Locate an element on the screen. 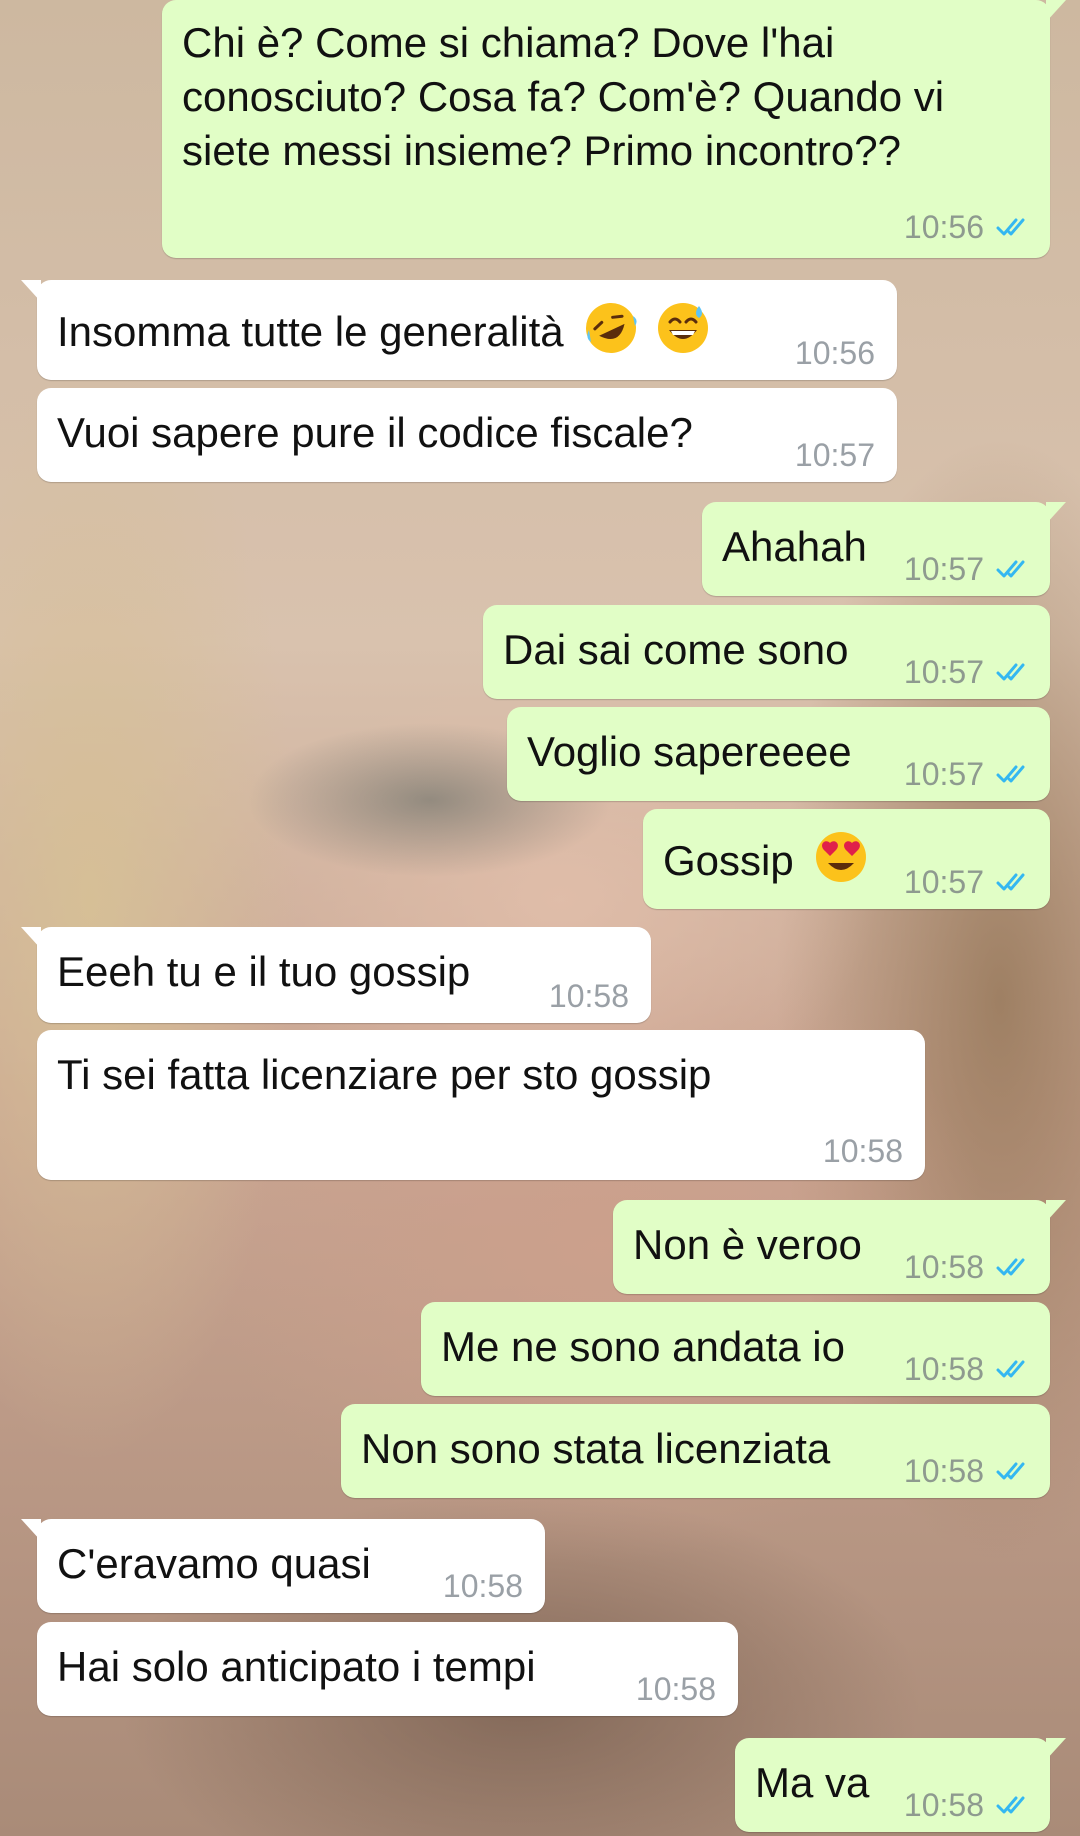 The height and width of the screenshot is (1836, 1080). message-text: Vuoi sapere pure il codice fiscale? is located at coordinates (375, 432).